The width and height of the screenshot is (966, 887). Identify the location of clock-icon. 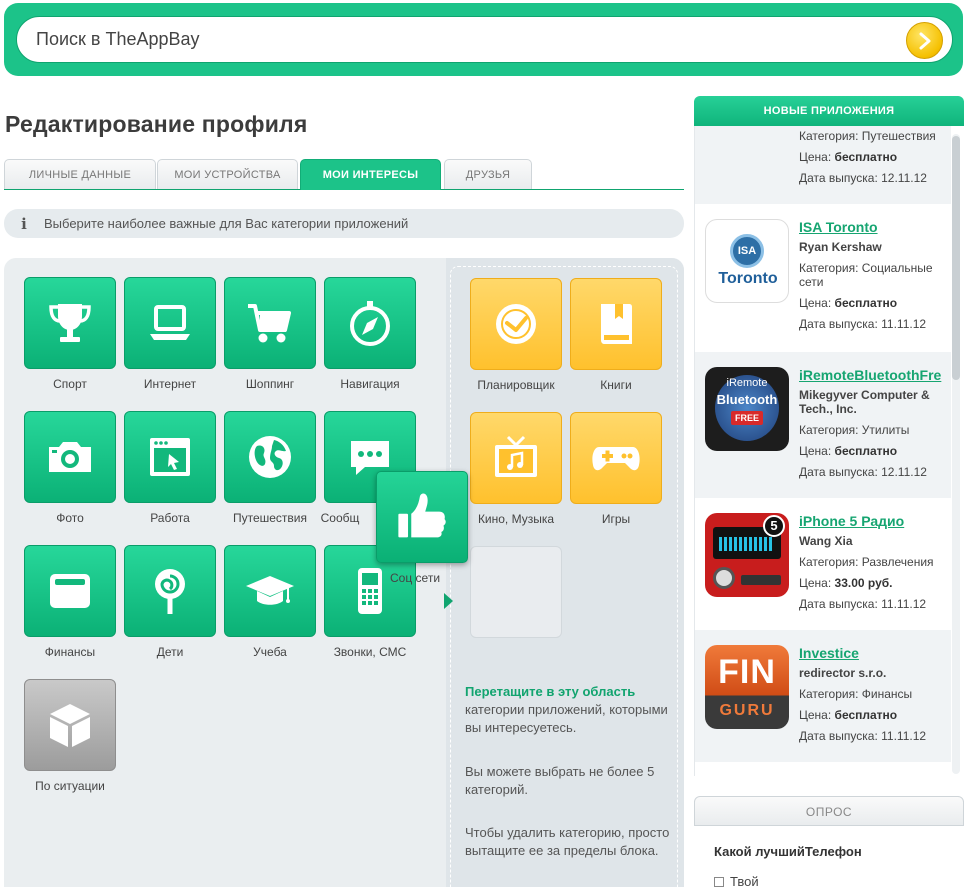
(516, 324).